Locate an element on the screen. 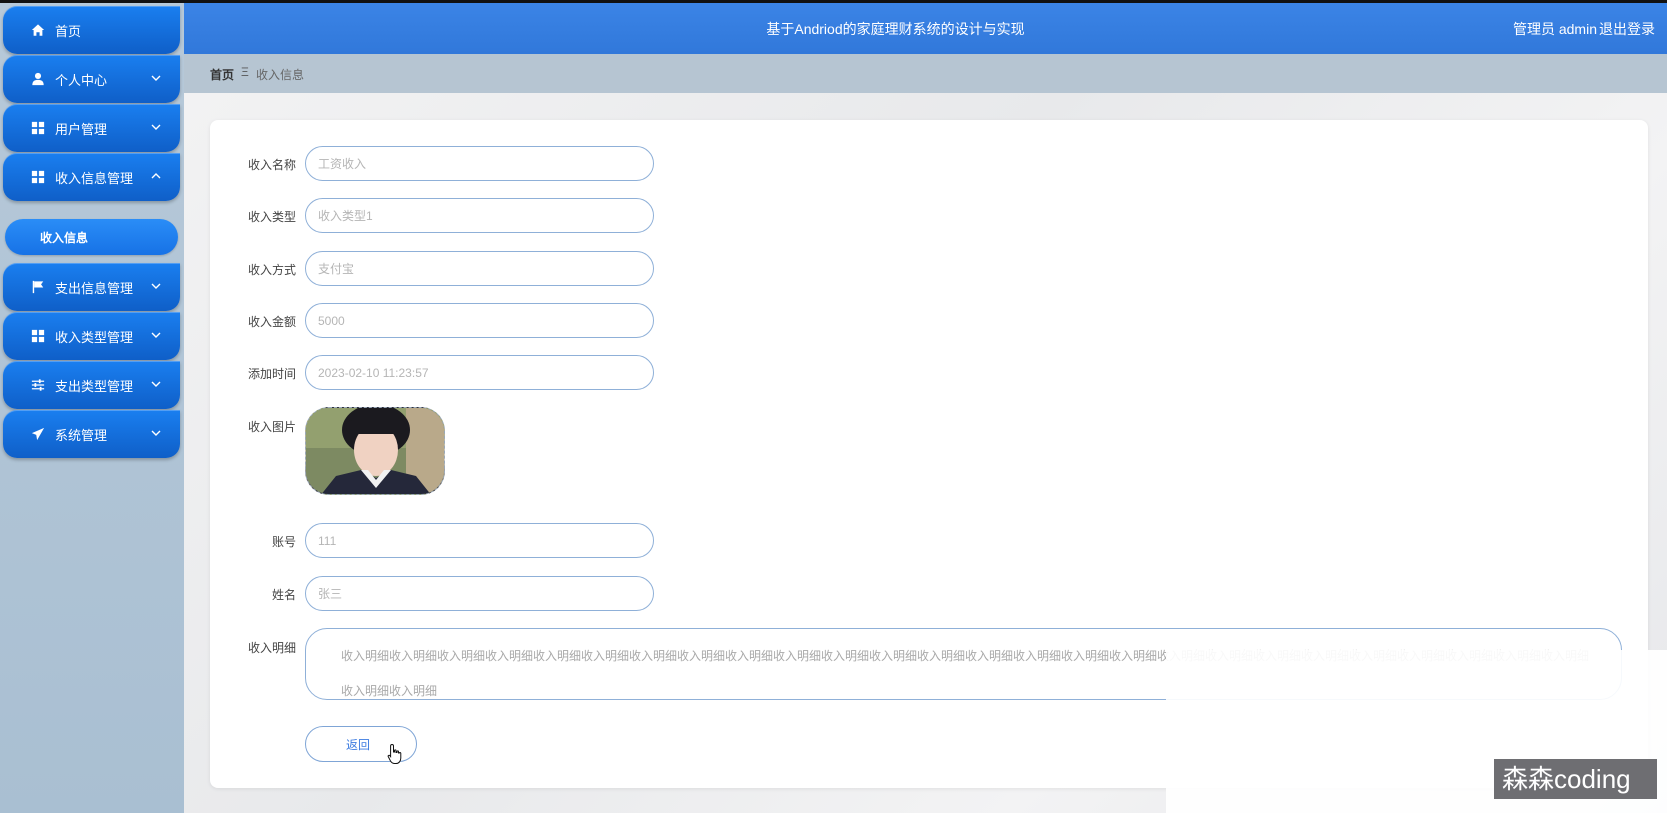 This screenshot has width=1667, height=813. logout-link: 退出登录 is located at coordinates (1627, 29).